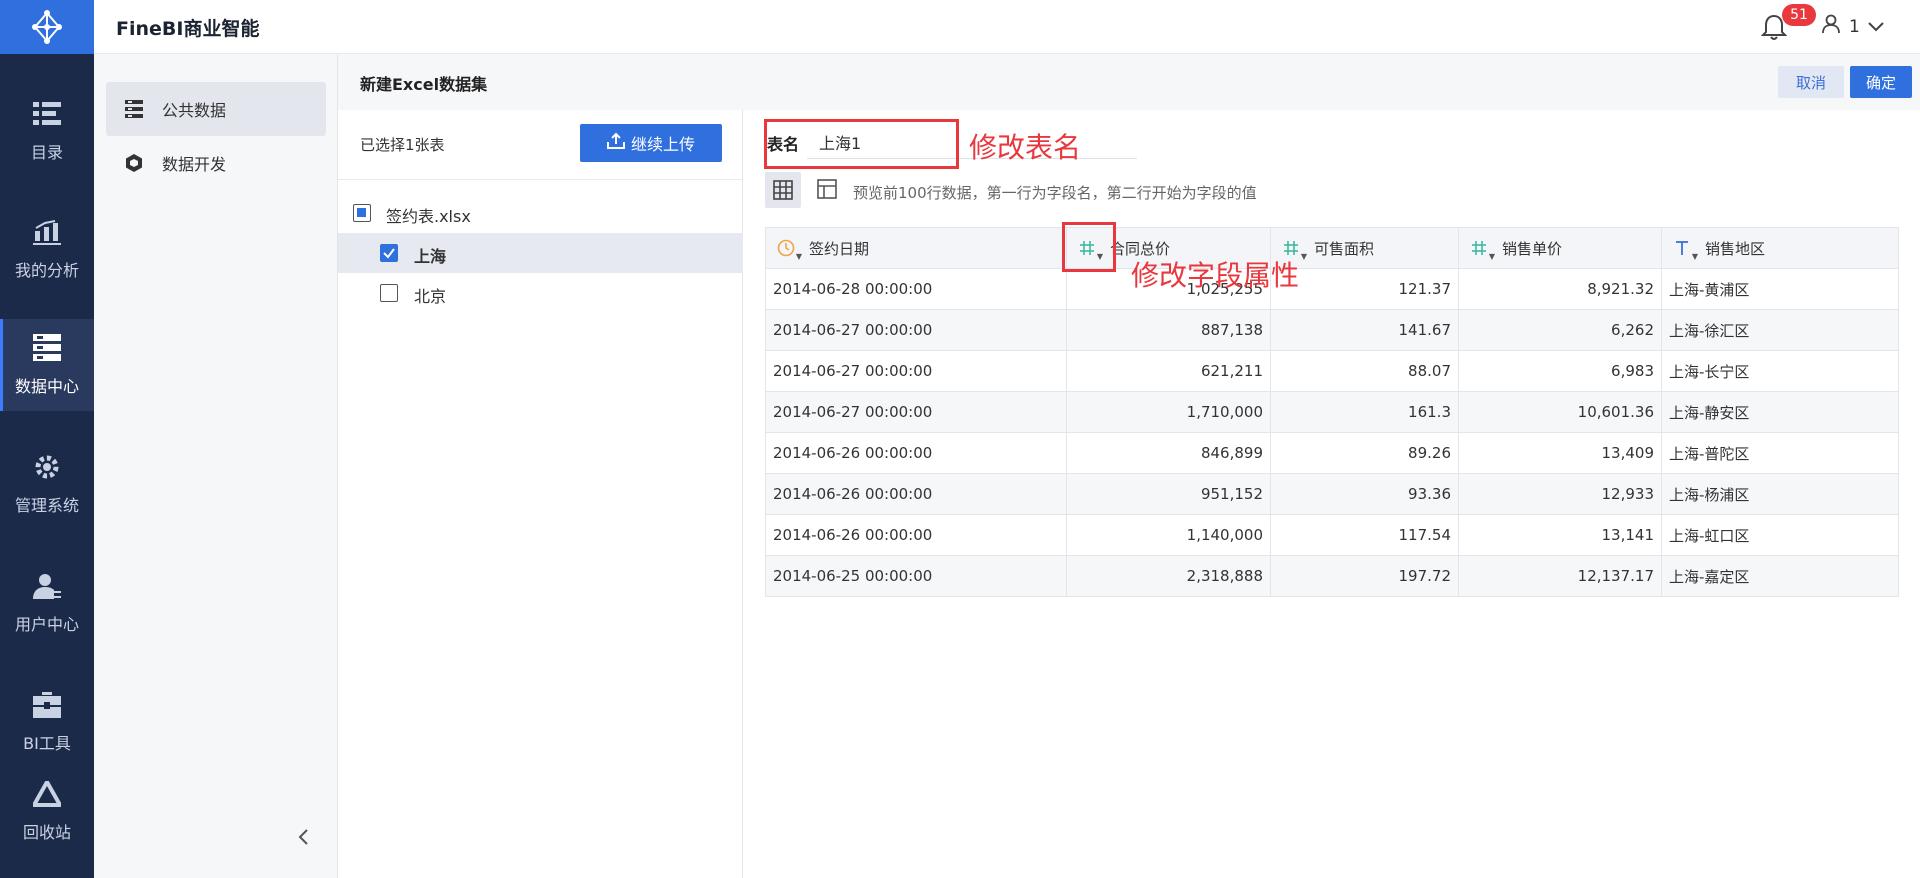 This screenshot has height=878, width=1920. I want to click on sheet-name: 上海, so click(430, 256).